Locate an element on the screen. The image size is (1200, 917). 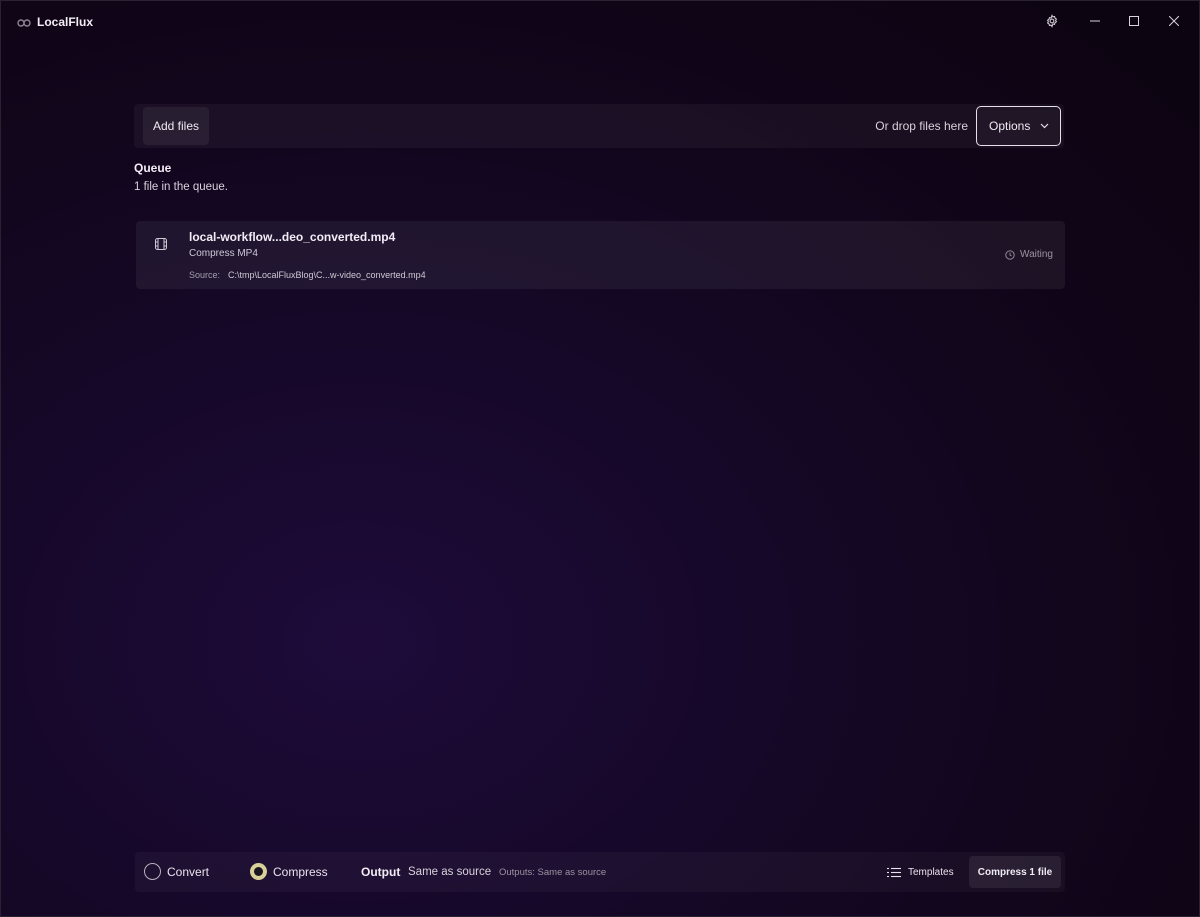
output-label: Output is located at coordinates (381, 872).